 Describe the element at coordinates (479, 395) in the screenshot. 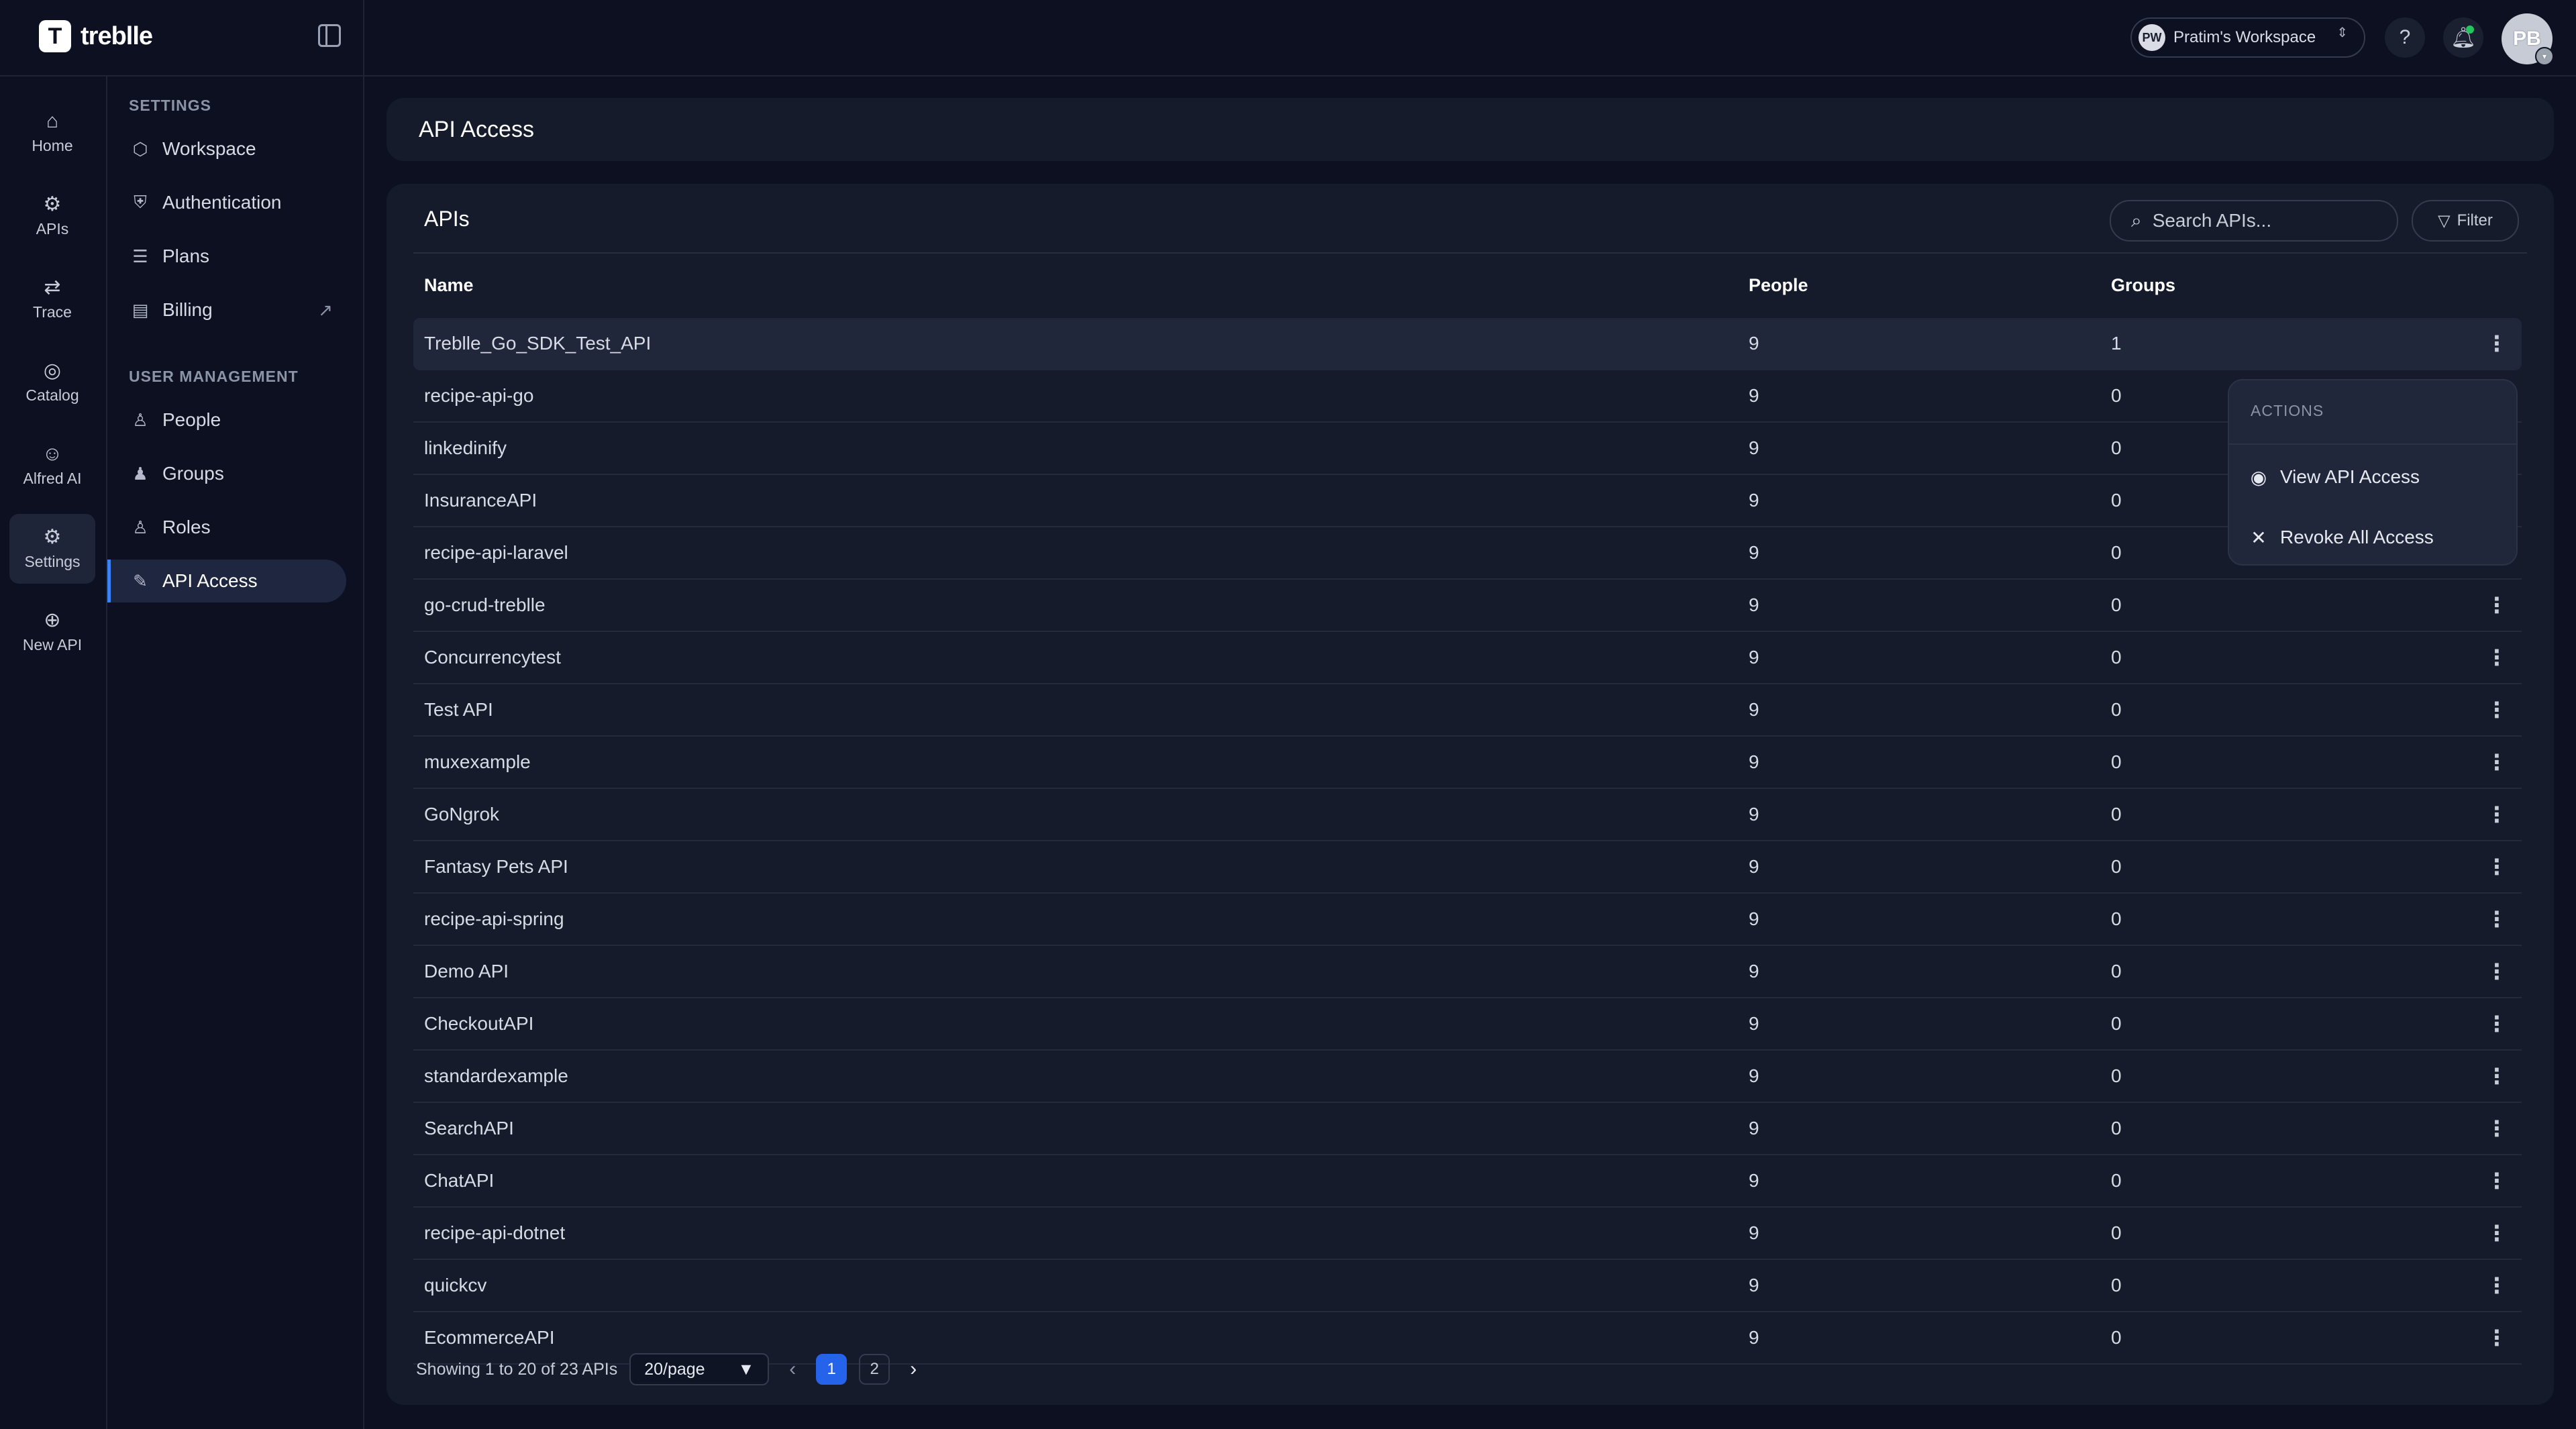

I see `api-name: recipe-api-go` at that location.